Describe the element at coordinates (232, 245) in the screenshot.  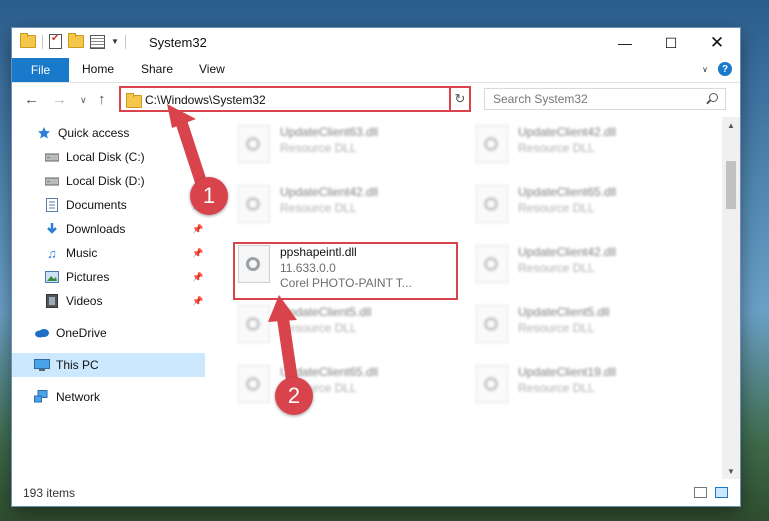
I see `annotation-arrows` at that location.